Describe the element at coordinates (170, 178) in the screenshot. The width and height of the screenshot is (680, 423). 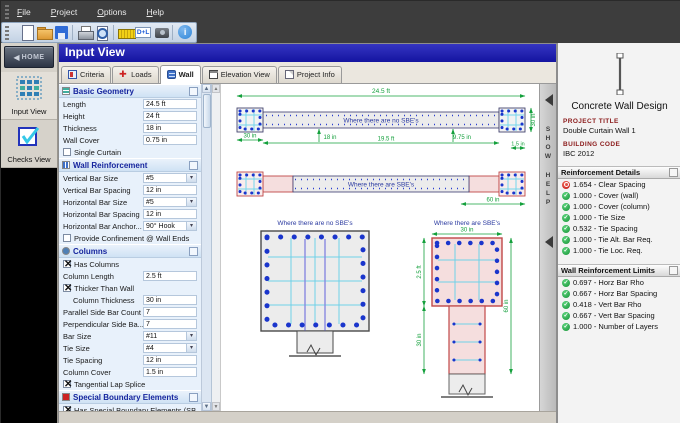
I see `vertical-bar-size-dropdown: #5` at that location.